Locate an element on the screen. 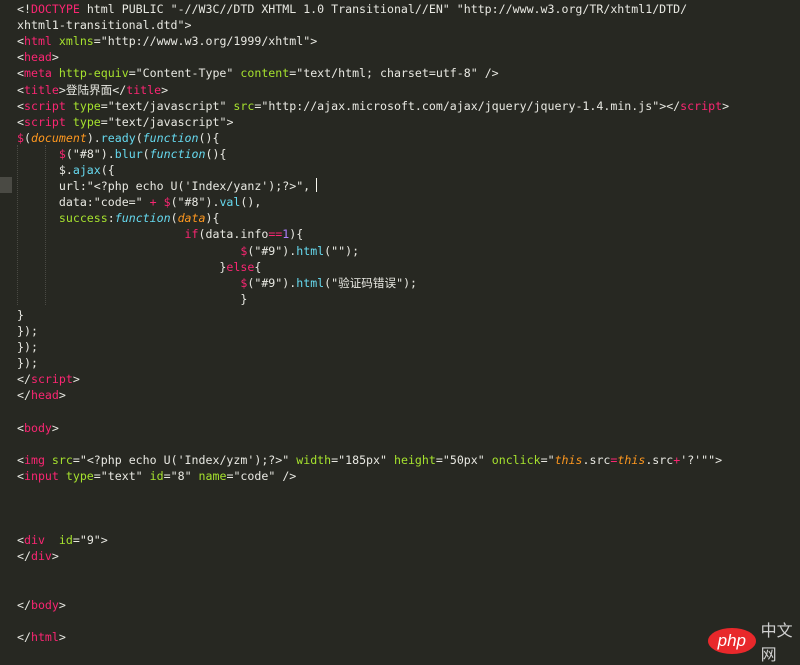 The height and width of the screenshot is (665, 800). code-token: (), is located at coordinates (251, 202).